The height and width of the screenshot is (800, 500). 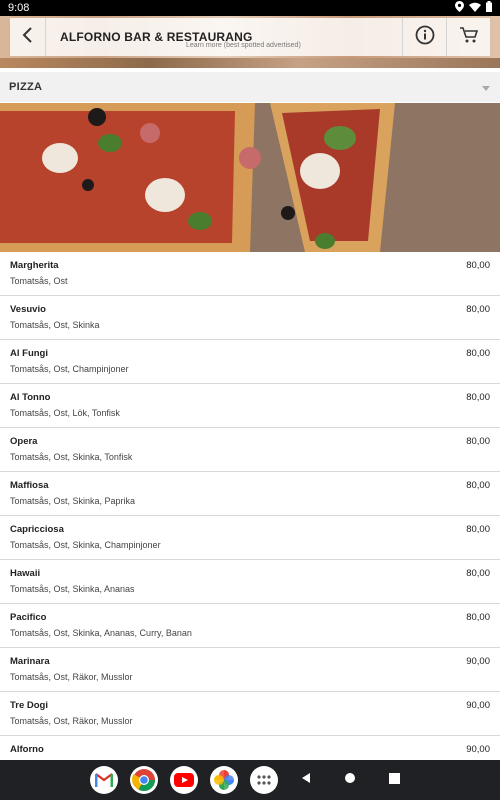 I want to click on app-drawer-icon, so click(x=264, y=780).